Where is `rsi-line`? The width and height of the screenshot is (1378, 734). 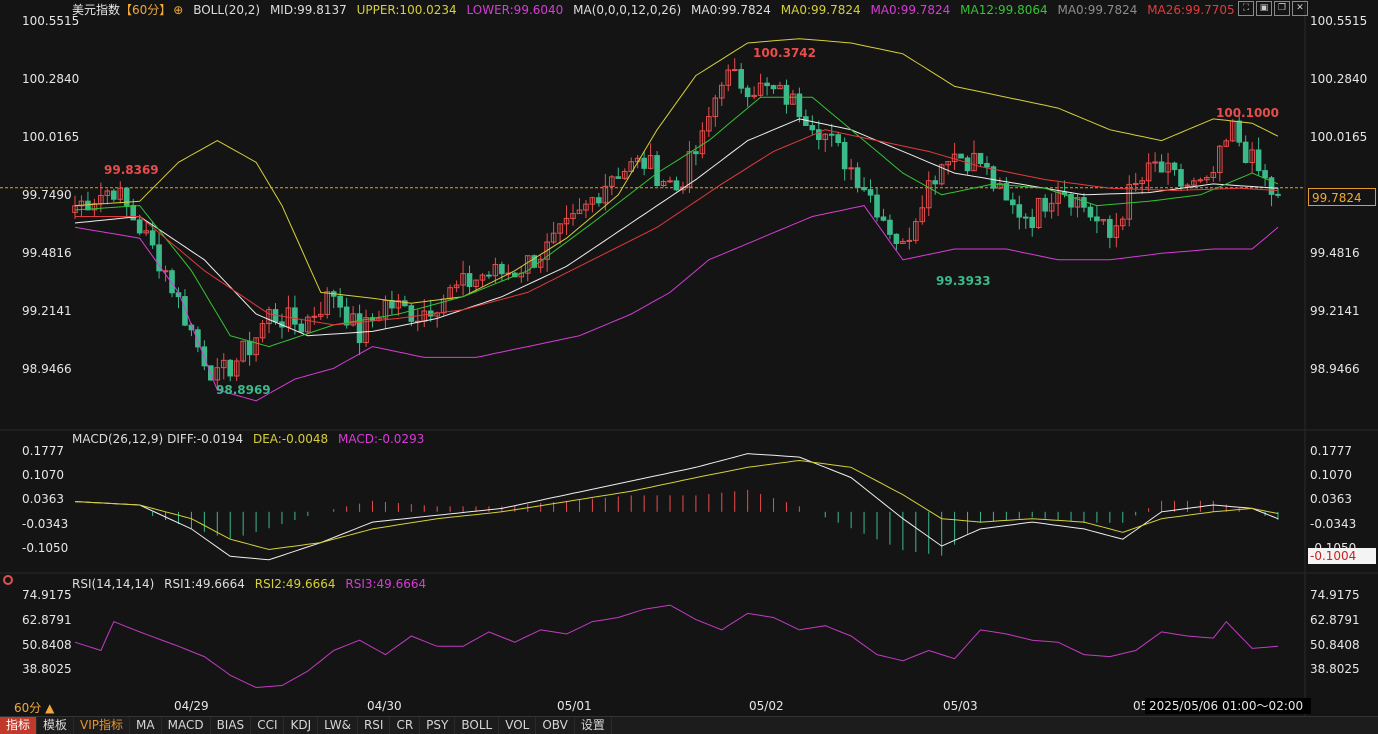
rsi-line is located at coordinates (676, 646).